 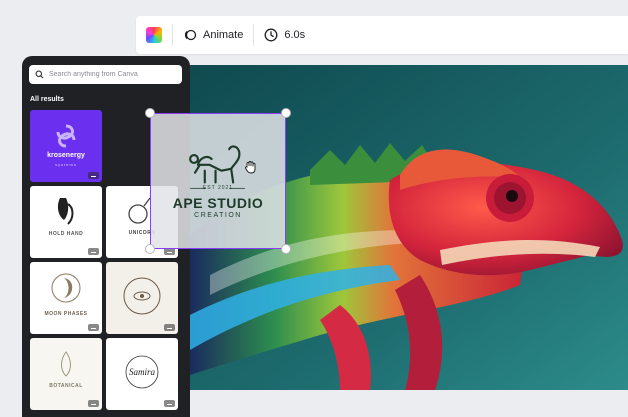 I want to click on section-title: All results, so click(x=47, y=99).